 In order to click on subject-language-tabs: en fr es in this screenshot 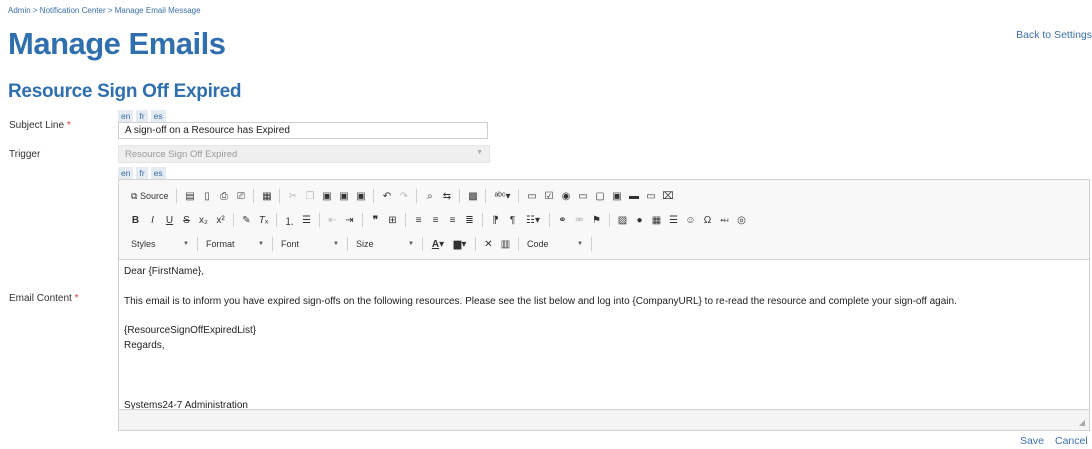, I will do `click(142, 116)`.